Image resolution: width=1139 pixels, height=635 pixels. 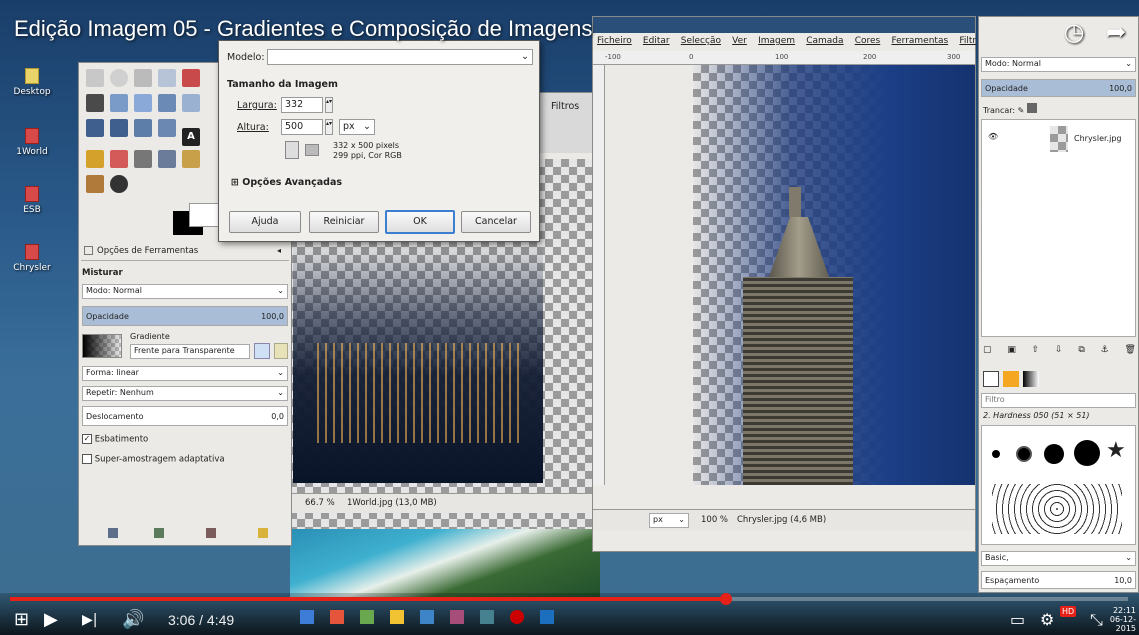 I want to click on dither-checkbox: ✓, so click(x=87, y=439).